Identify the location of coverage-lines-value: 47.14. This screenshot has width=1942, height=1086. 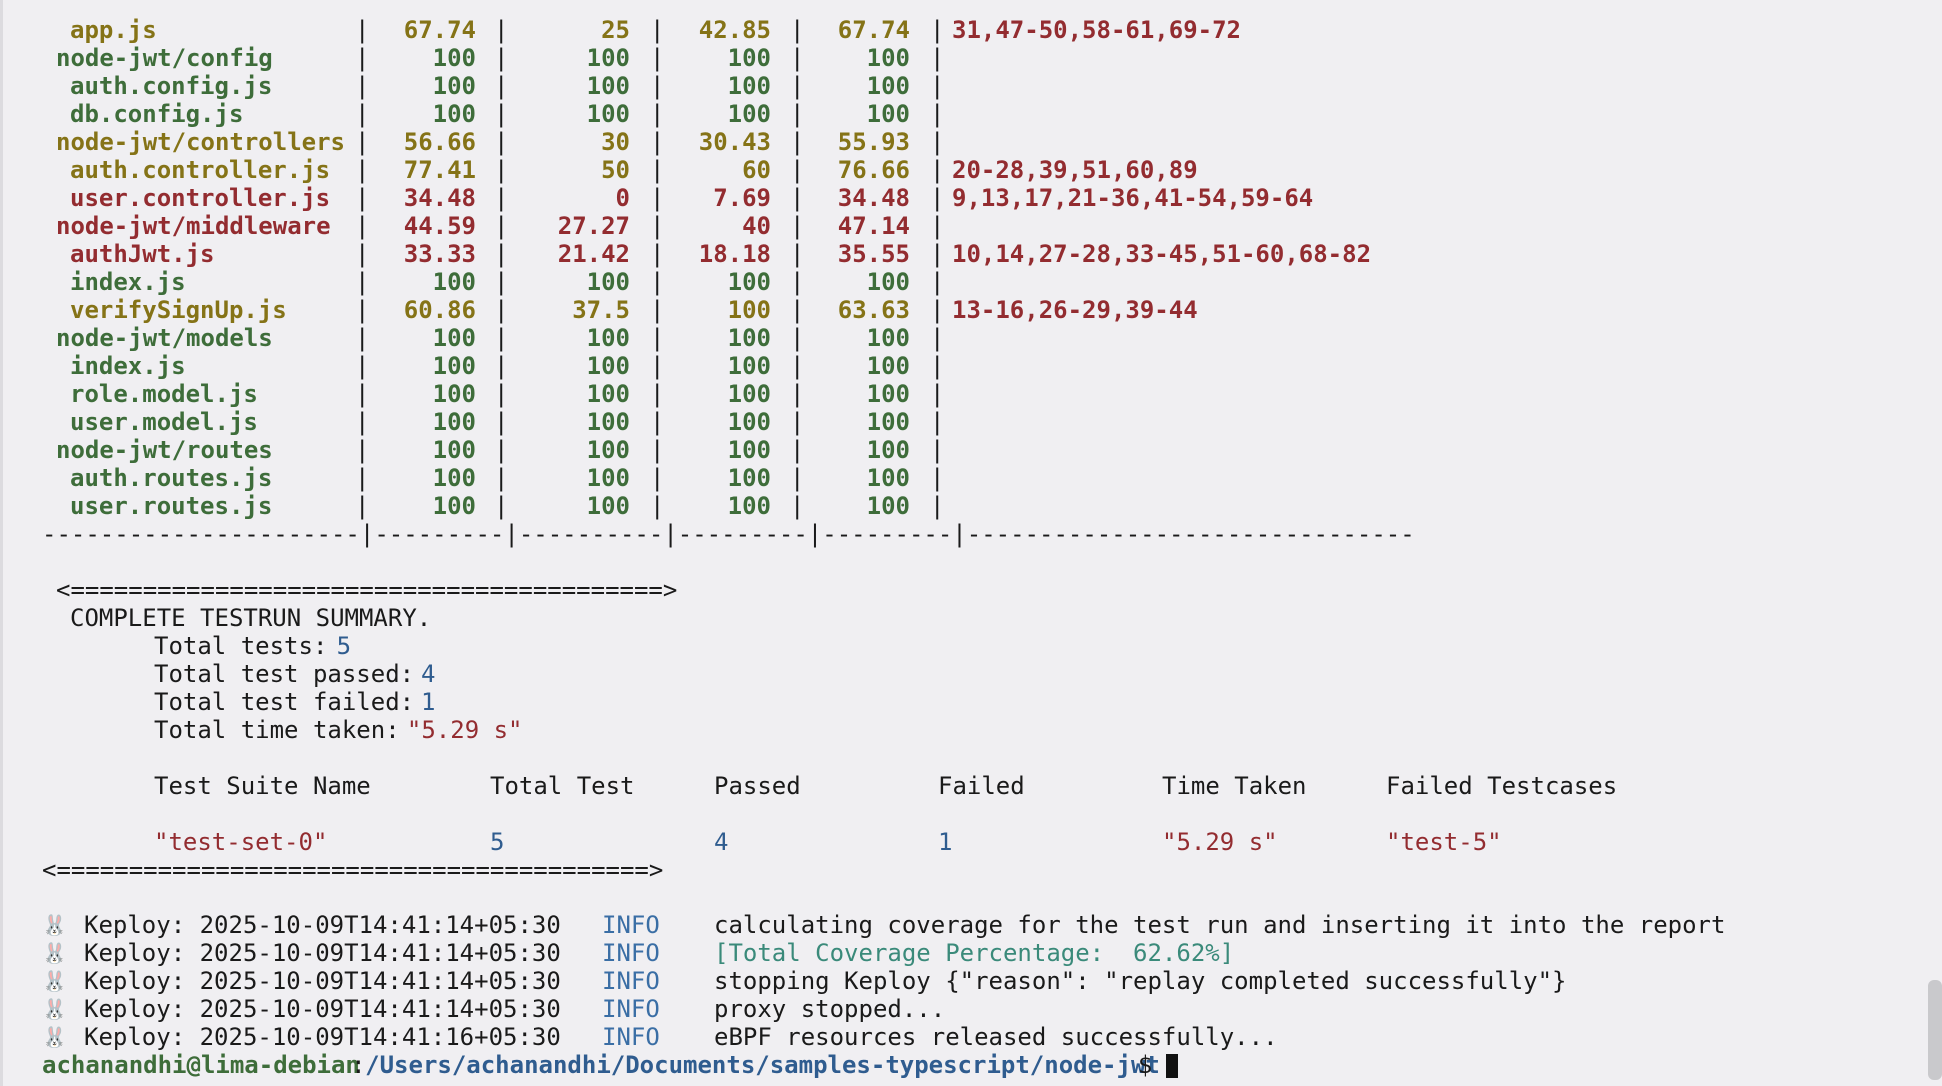
(873, 226).